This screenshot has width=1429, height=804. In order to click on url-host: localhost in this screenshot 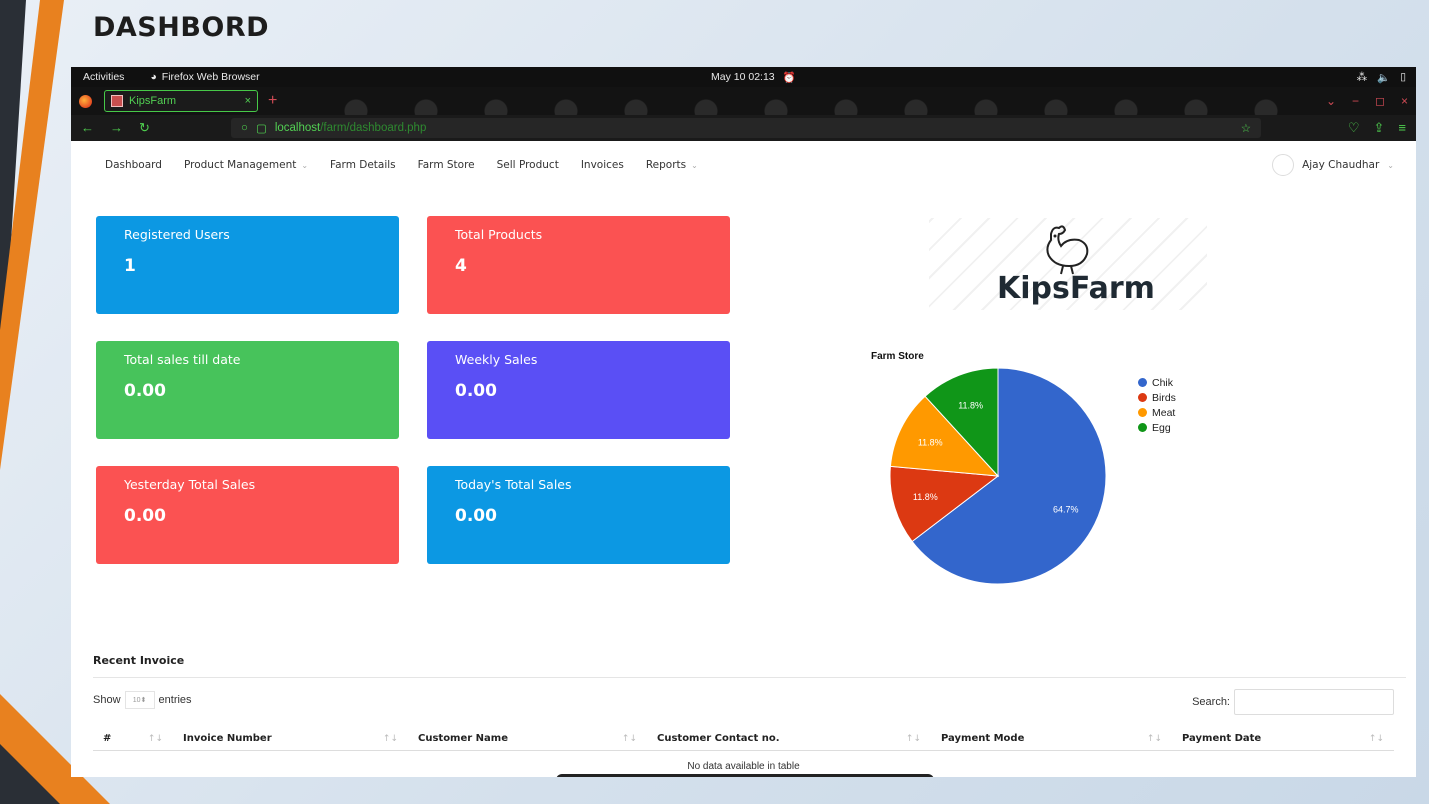, I will do `click(297, 128)`.